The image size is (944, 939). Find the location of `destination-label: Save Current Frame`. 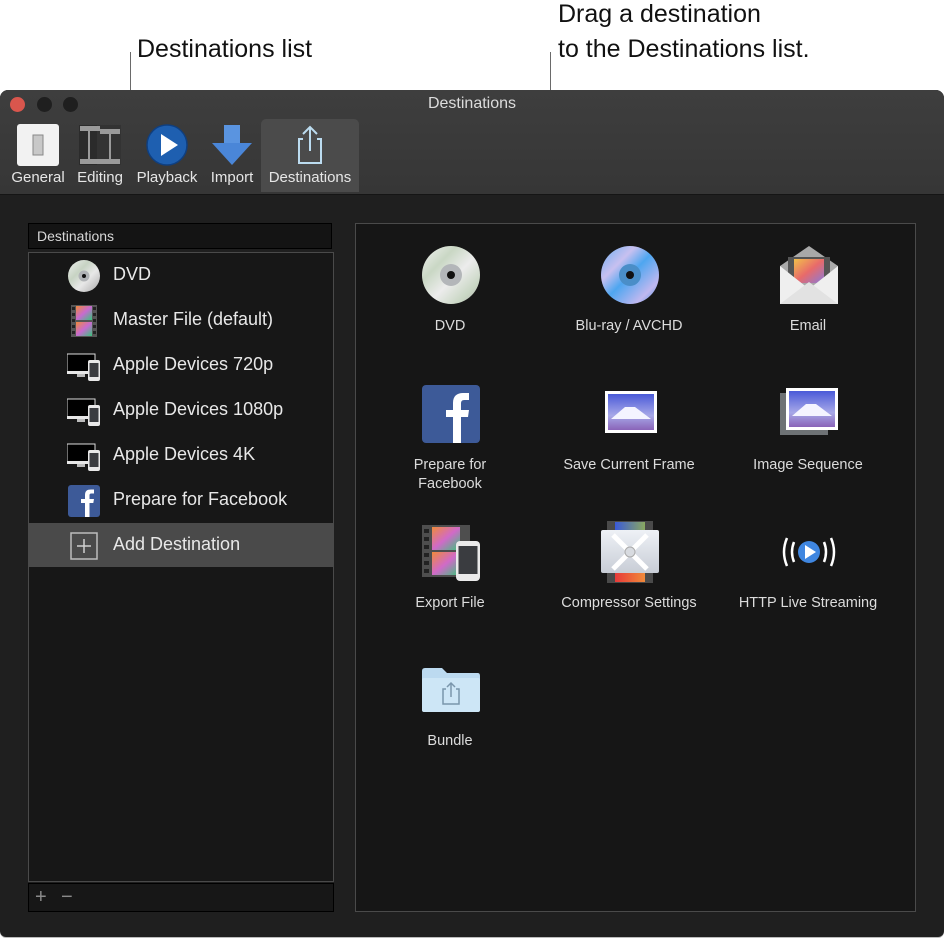

destination-label: Save Current Frame is located at coordinates (629, 465).